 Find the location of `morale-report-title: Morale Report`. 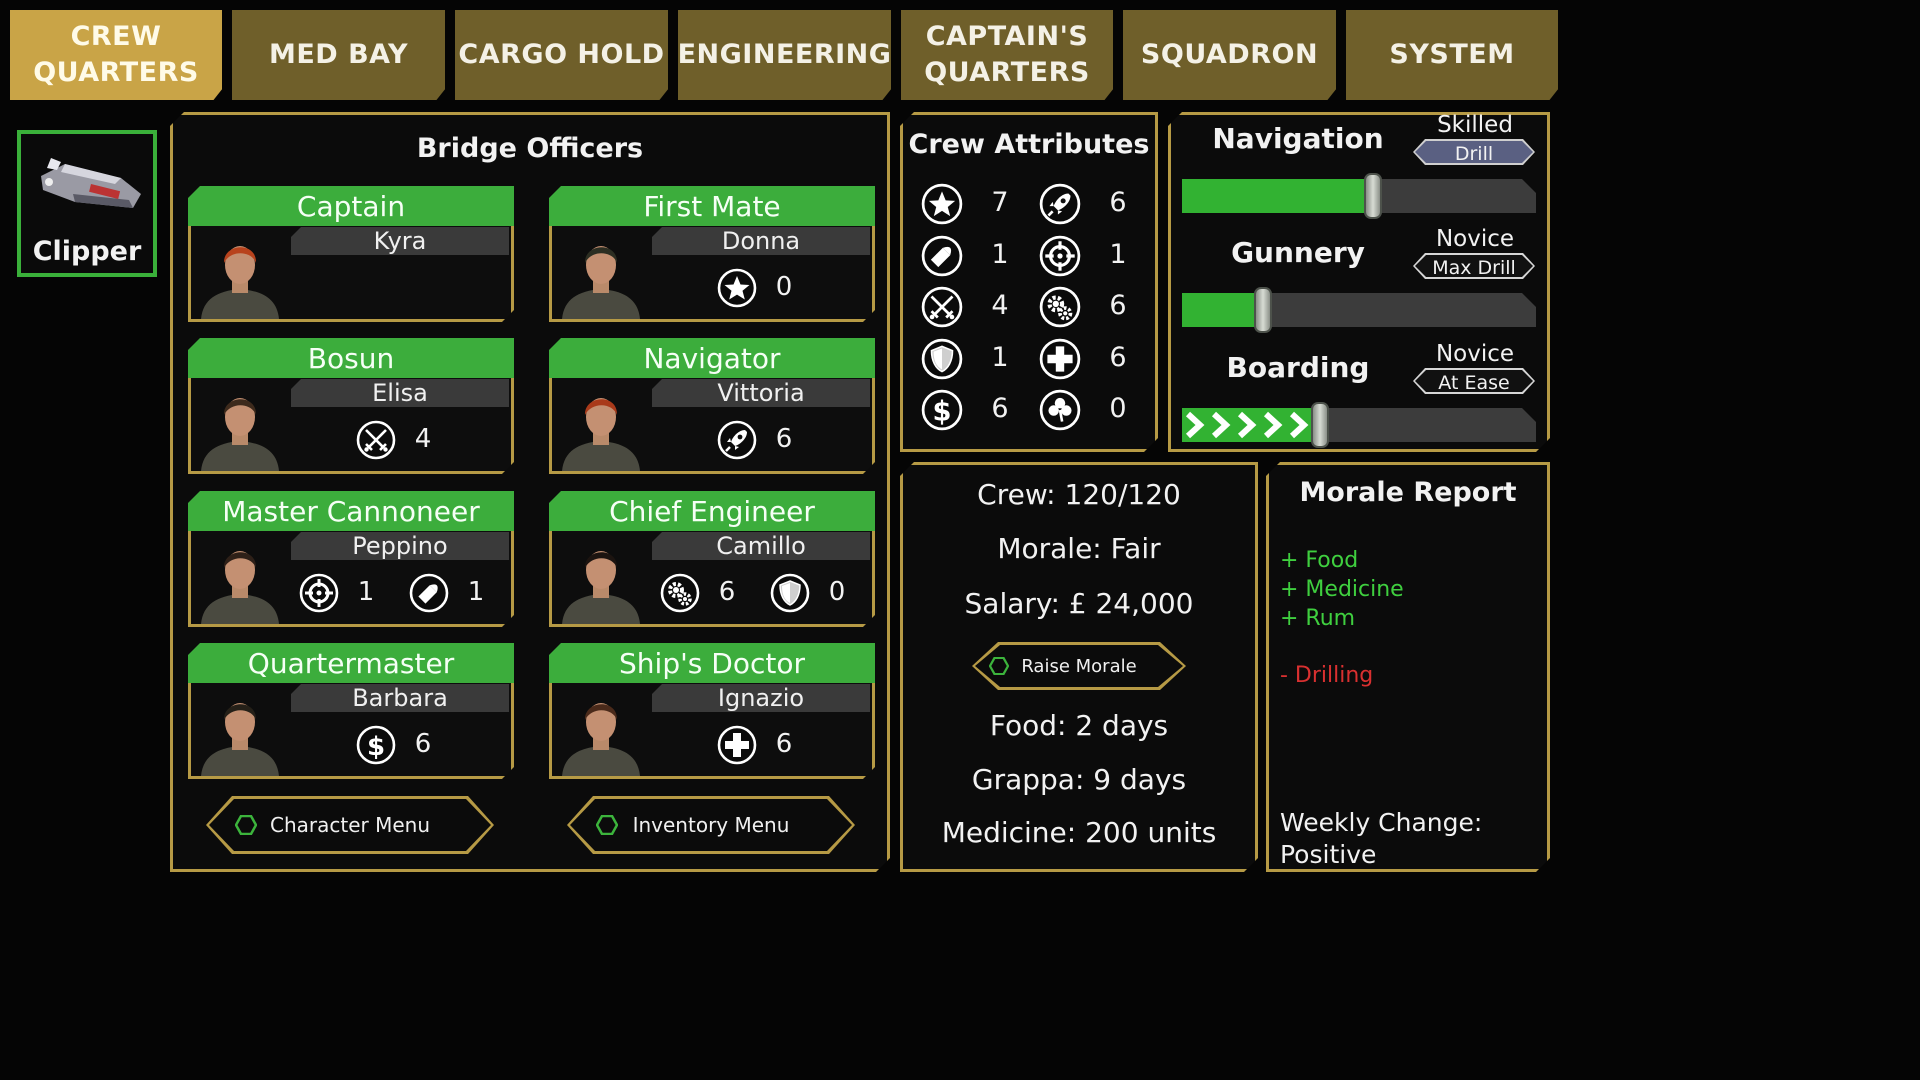

morale-report-title: Morale Report is located at coordinates (1408, 492).